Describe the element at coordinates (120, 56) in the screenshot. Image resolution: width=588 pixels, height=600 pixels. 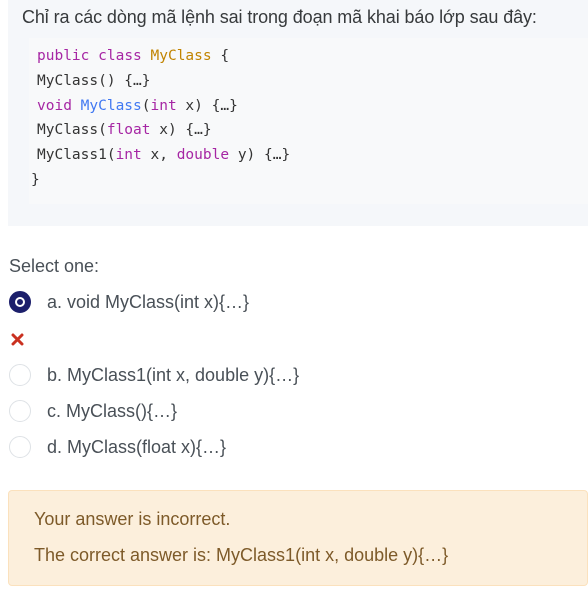
I see `code-token: class` at that location.